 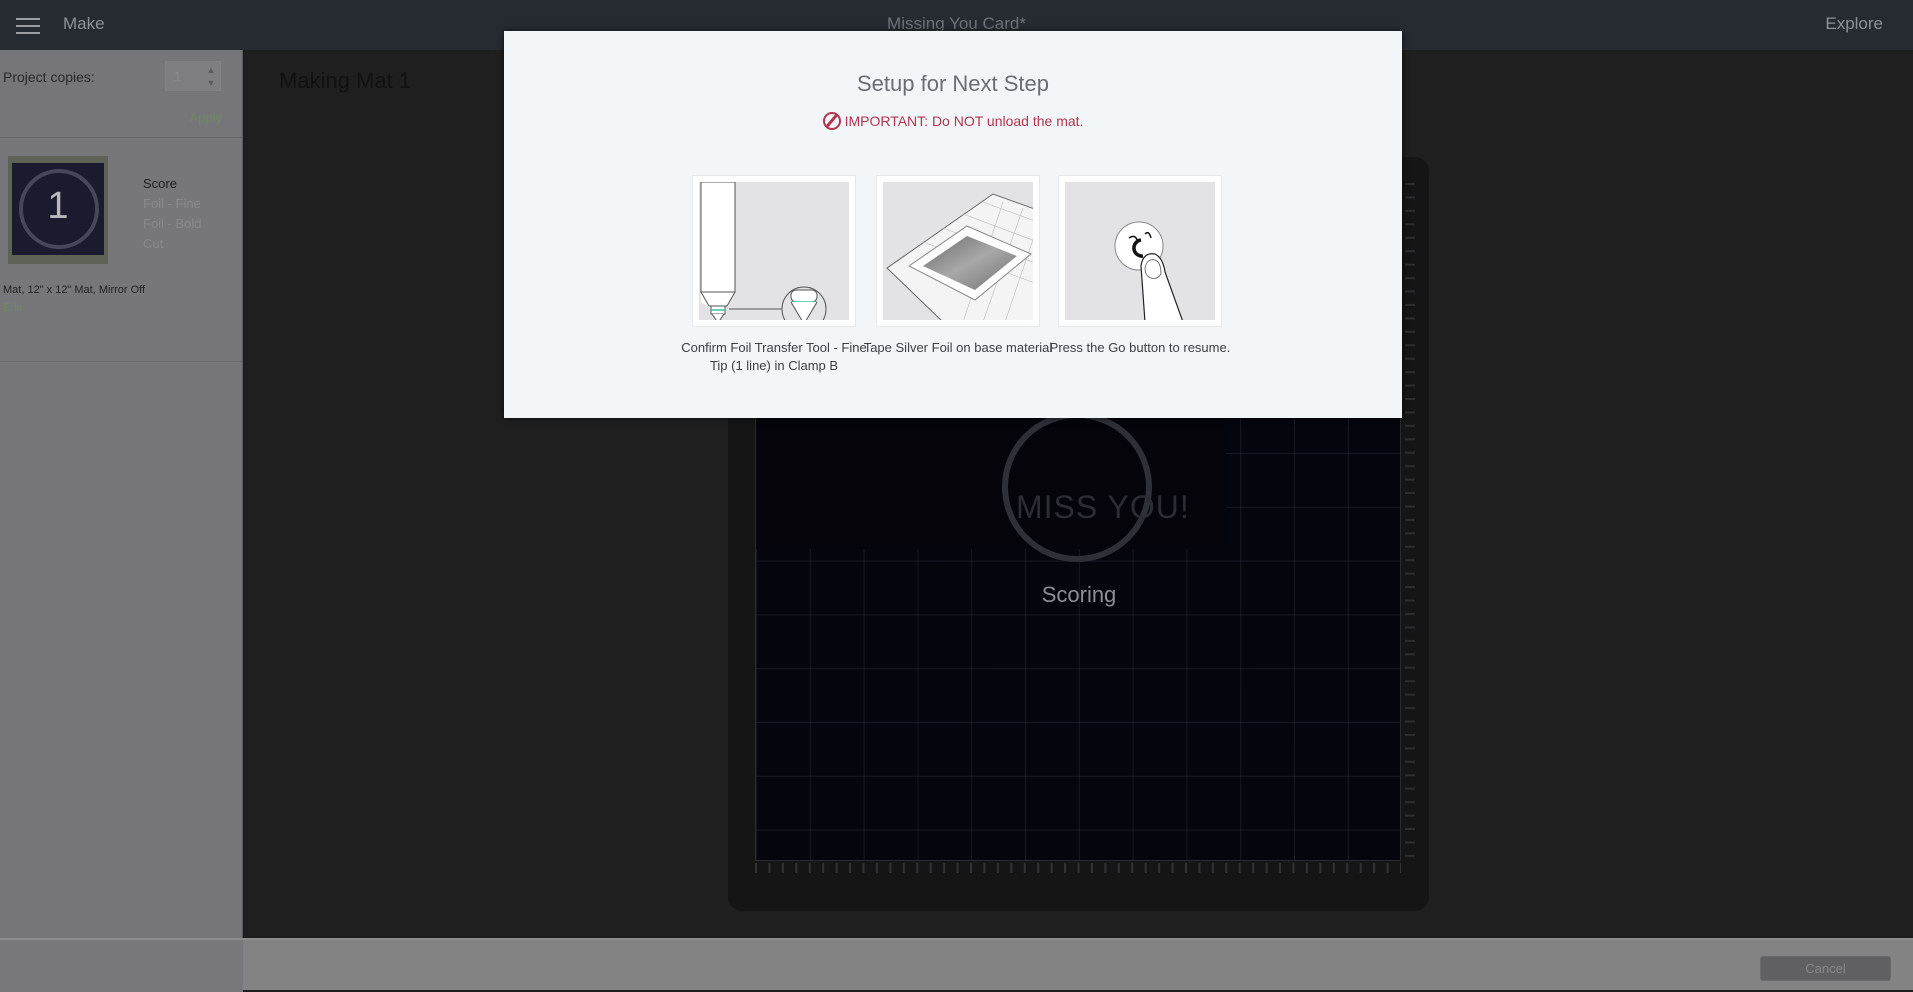 I want to click on operation-foil-bold: Foil - Bold, so click(x=172, y=223).